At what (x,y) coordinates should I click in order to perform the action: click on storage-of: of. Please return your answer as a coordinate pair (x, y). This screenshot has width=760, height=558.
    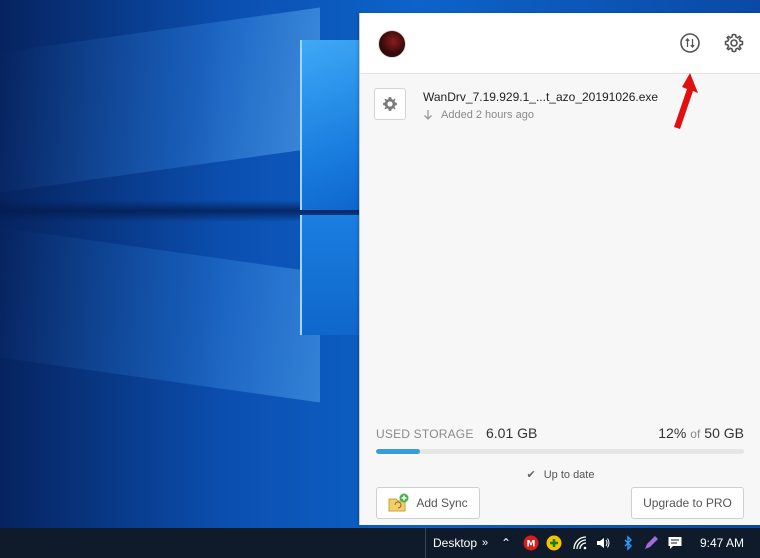
    Looking at the image, I should click on (695, 434).